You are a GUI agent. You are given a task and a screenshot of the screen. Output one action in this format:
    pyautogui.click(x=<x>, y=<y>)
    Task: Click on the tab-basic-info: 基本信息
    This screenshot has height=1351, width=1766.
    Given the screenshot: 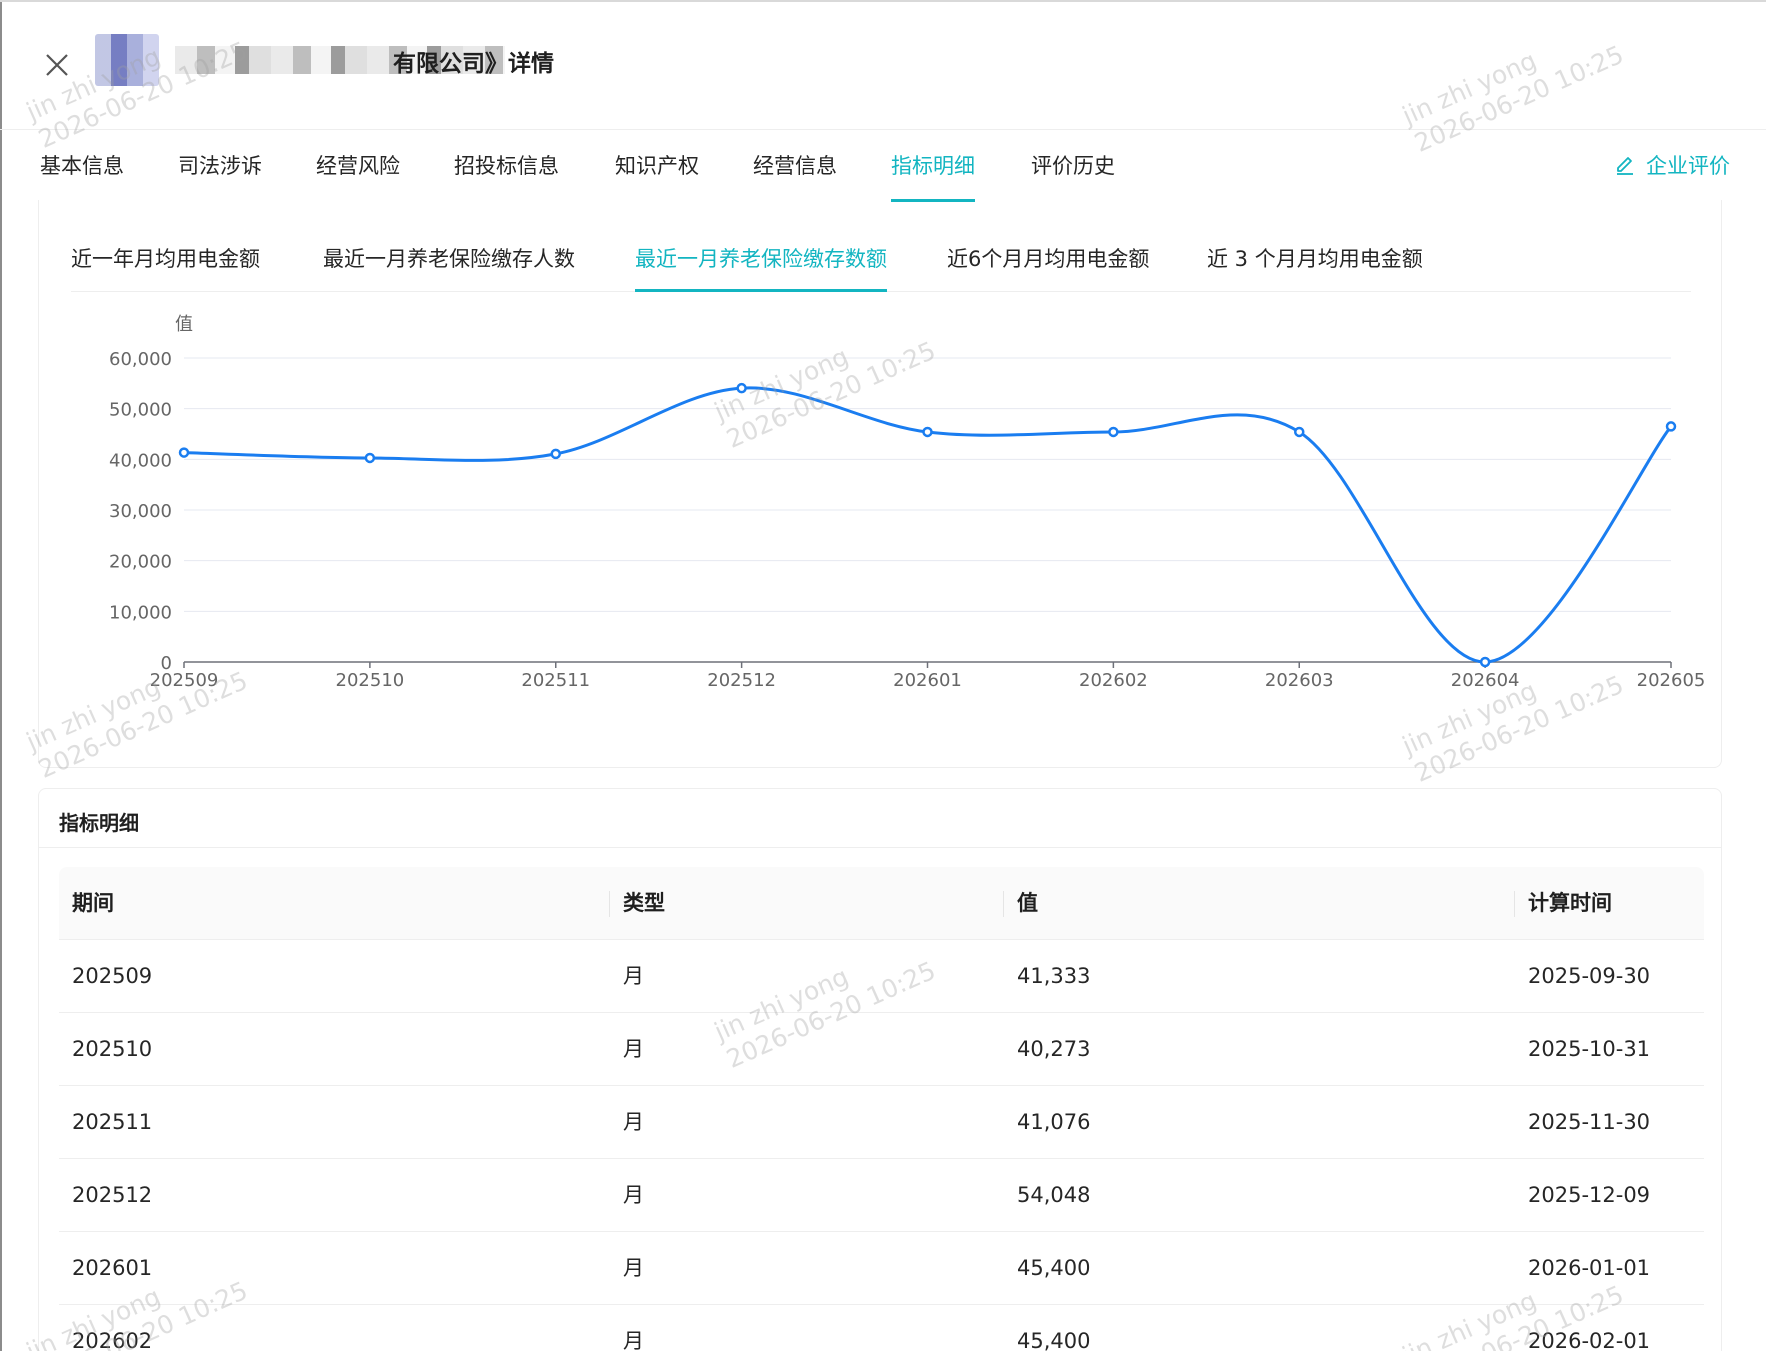 What is the action you would take?
    pyautogui.click(x=82, y=176)
    